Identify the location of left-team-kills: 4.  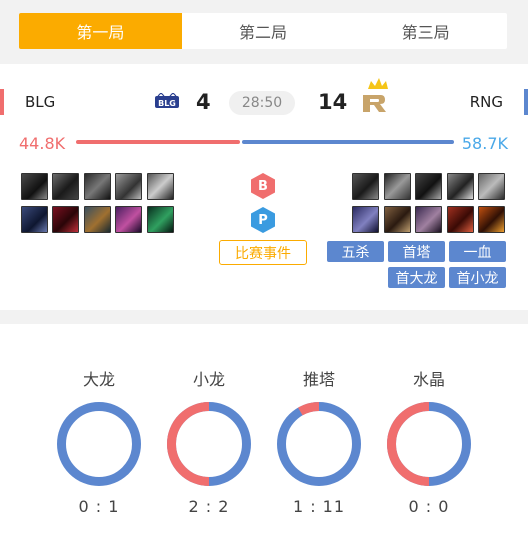
(203, 102).